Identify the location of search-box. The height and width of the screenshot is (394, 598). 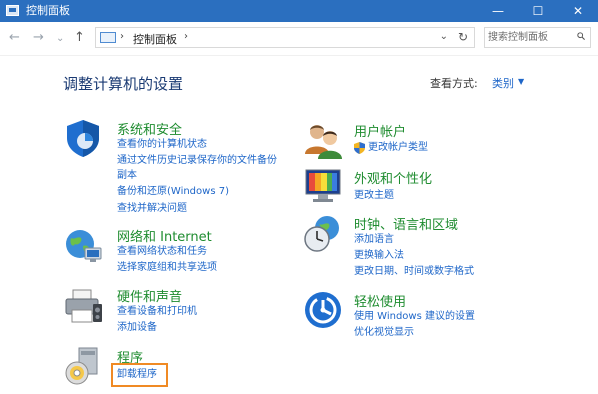
(537, 37).